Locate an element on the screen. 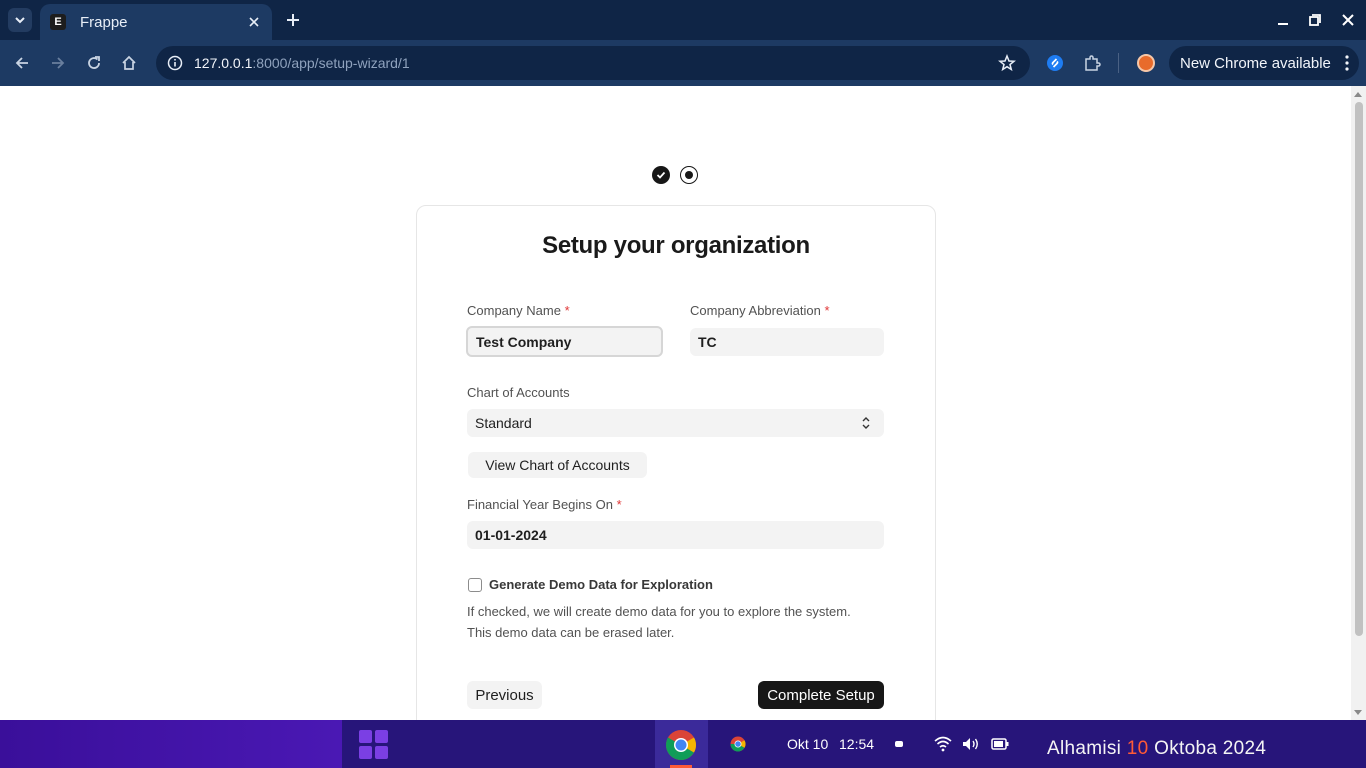 The width and height of the screenshot is (1366, 768). complete-setup-button: Complete Setup is located at coordinates (821, 695).